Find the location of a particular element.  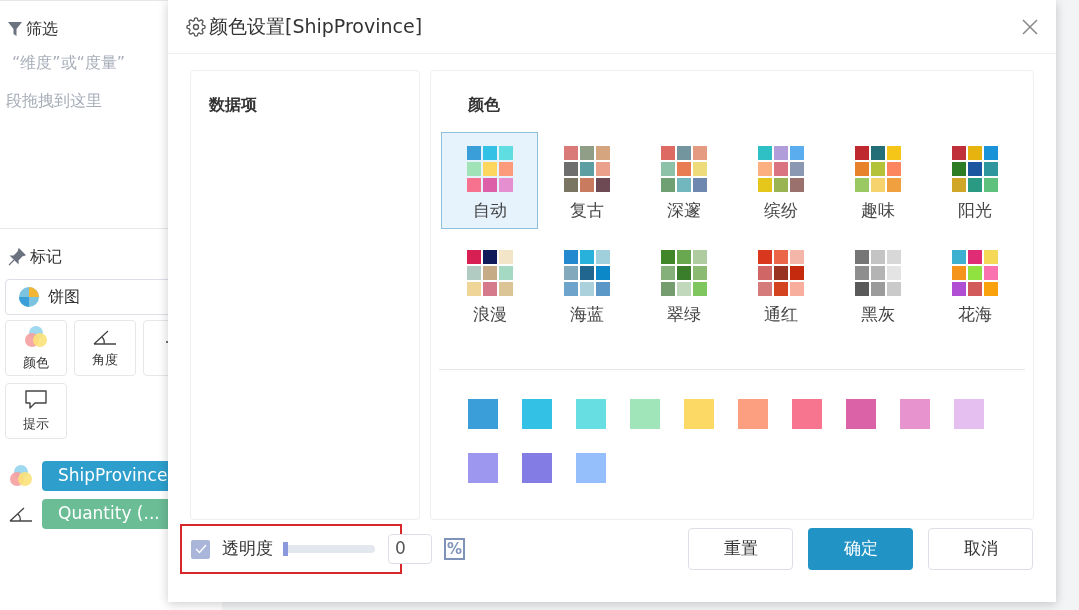

palette-option: 花海 is located at coordinates (974, 284).